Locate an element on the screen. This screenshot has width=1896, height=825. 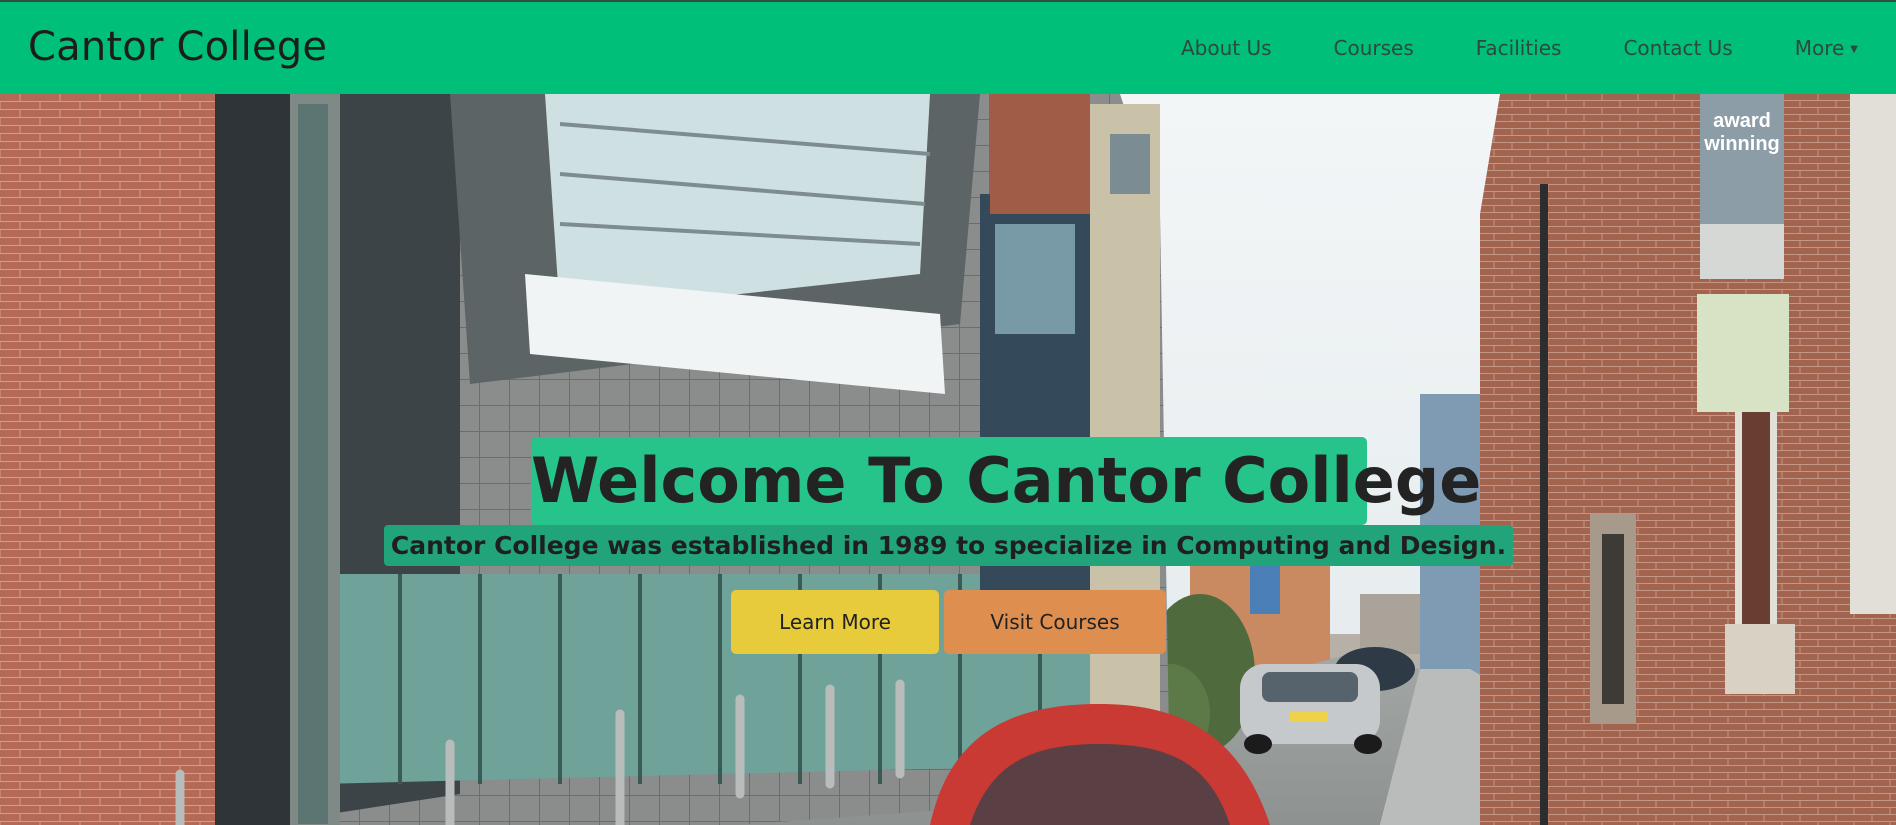
award-banner-text-1: award is located at coordinates (1742, 121).